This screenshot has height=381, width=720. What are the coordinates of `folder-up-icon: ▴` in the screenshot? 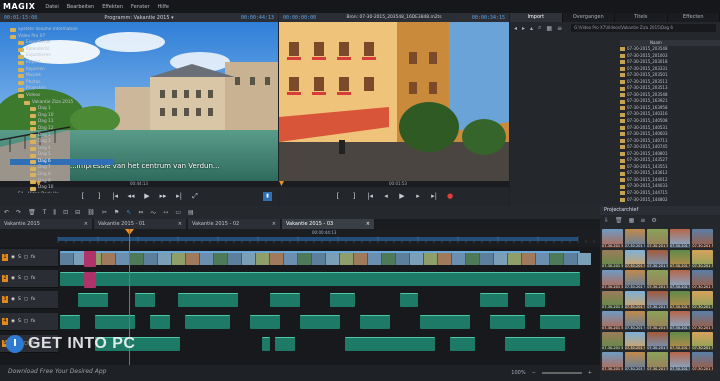 It's located at (531, 28).